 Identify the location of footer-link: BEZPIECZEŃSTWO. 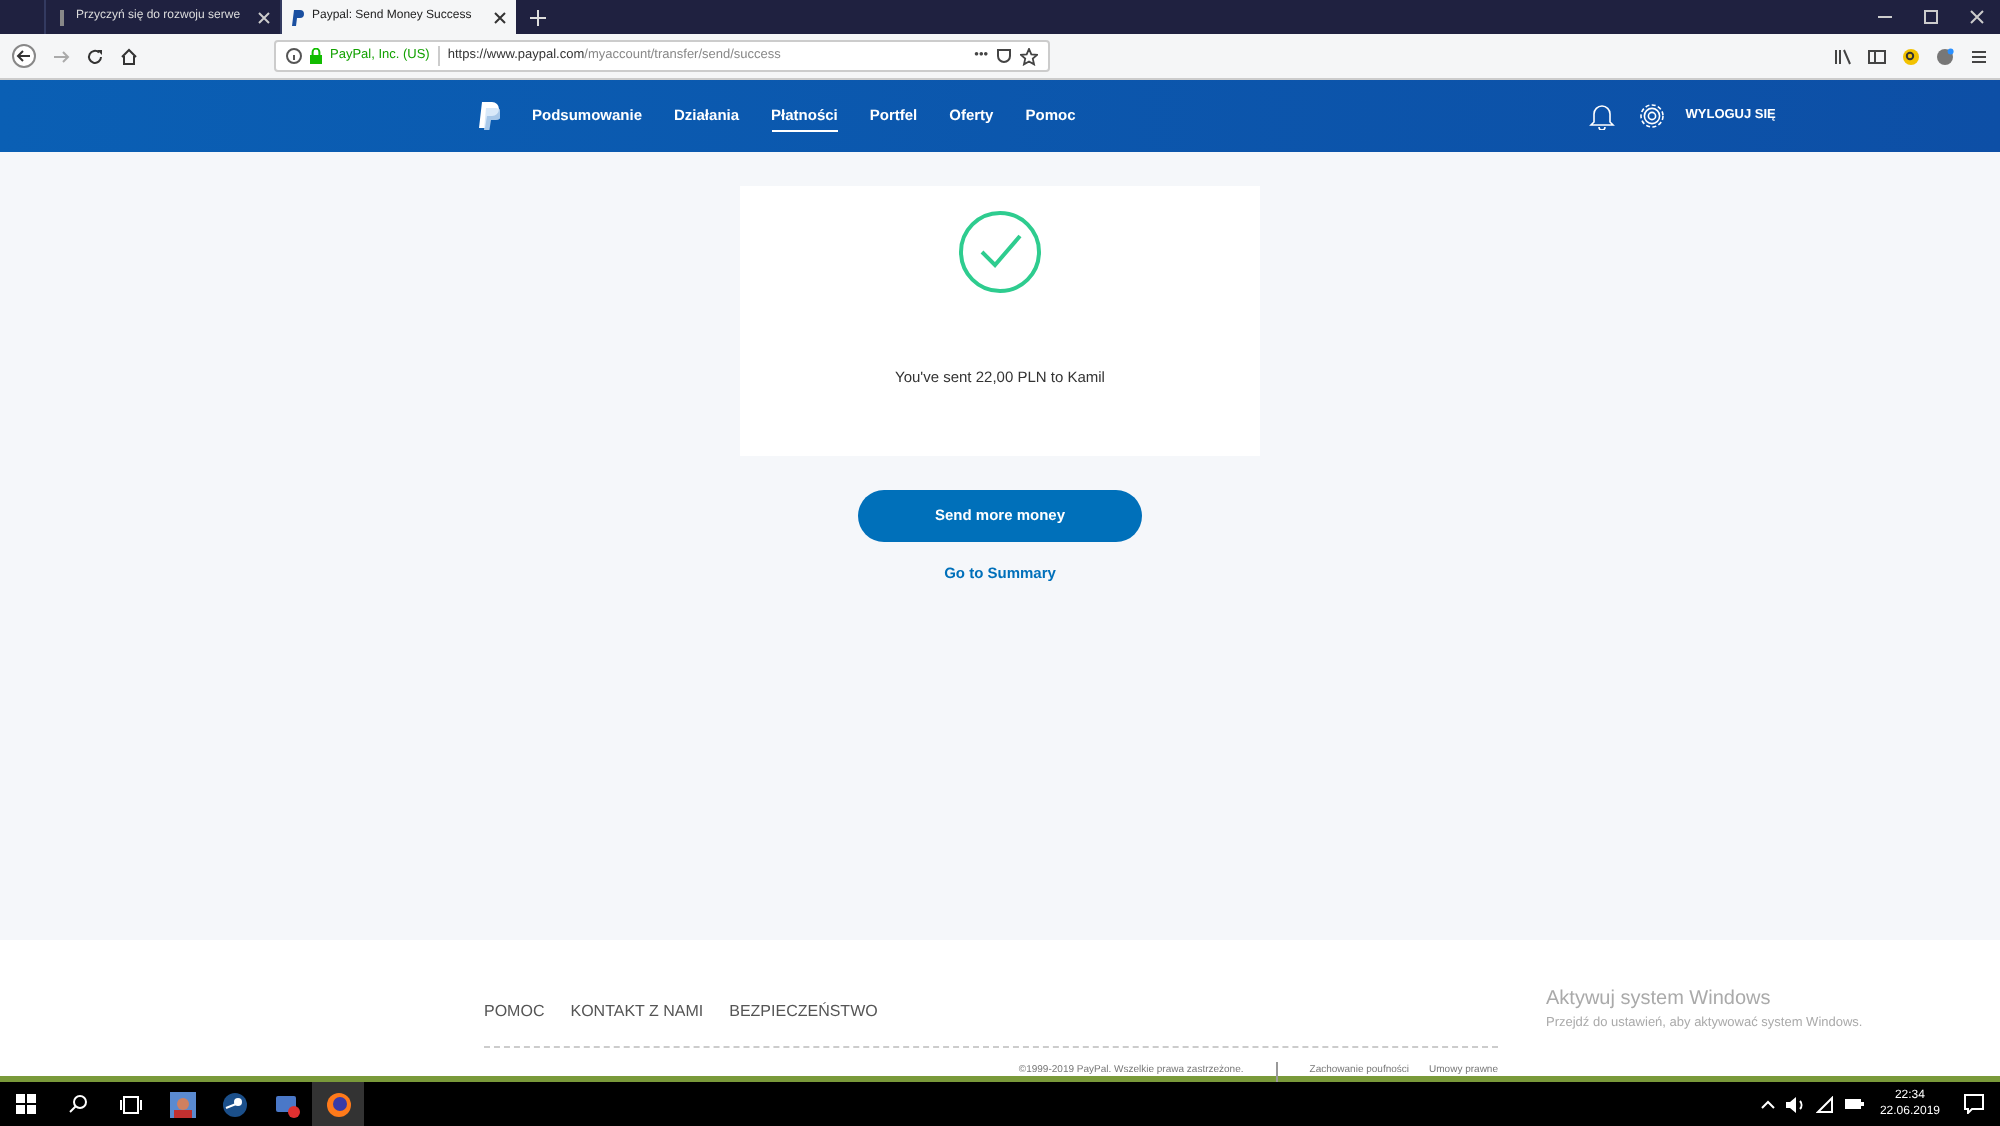
(803, 1011).